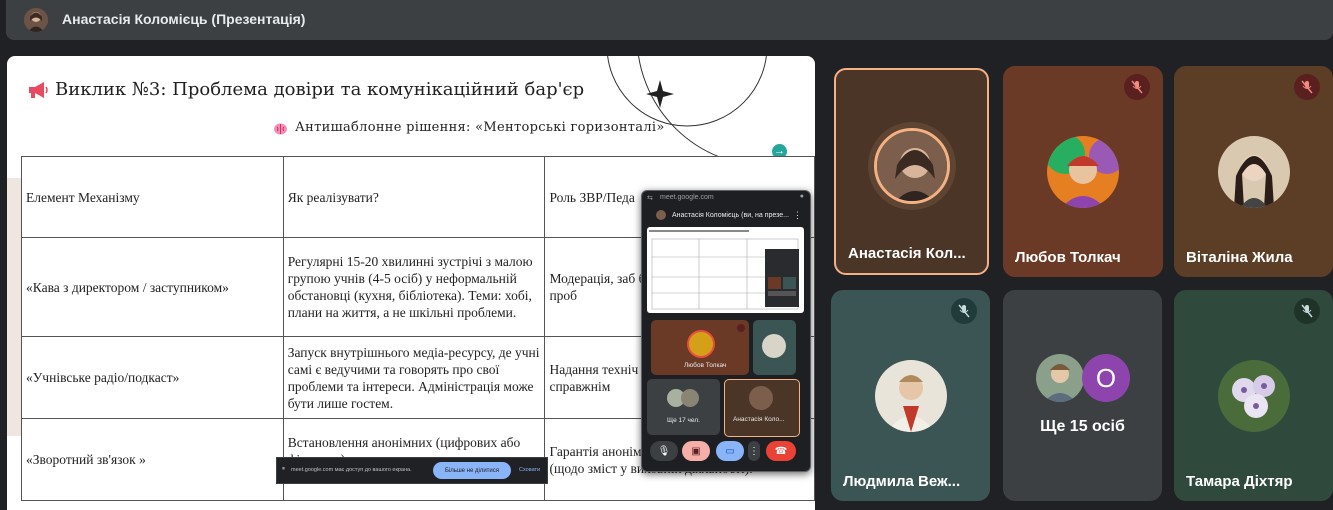  What do you see at coordinates (152, 197) in the screenshot?
I see `table-header-cell: Елемент Механізму` at bounding box center [152, 197].